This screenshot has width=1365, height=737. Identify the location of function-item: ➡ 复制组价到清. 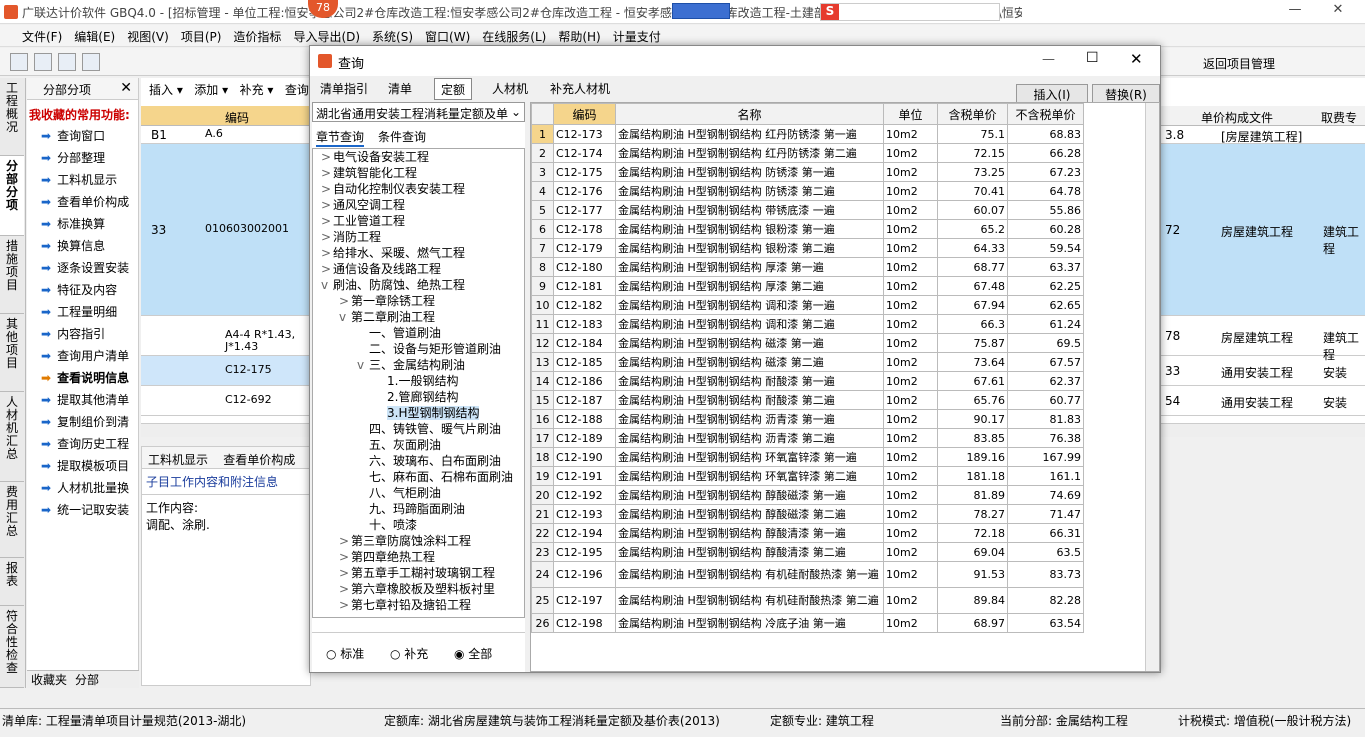
(82, 422).